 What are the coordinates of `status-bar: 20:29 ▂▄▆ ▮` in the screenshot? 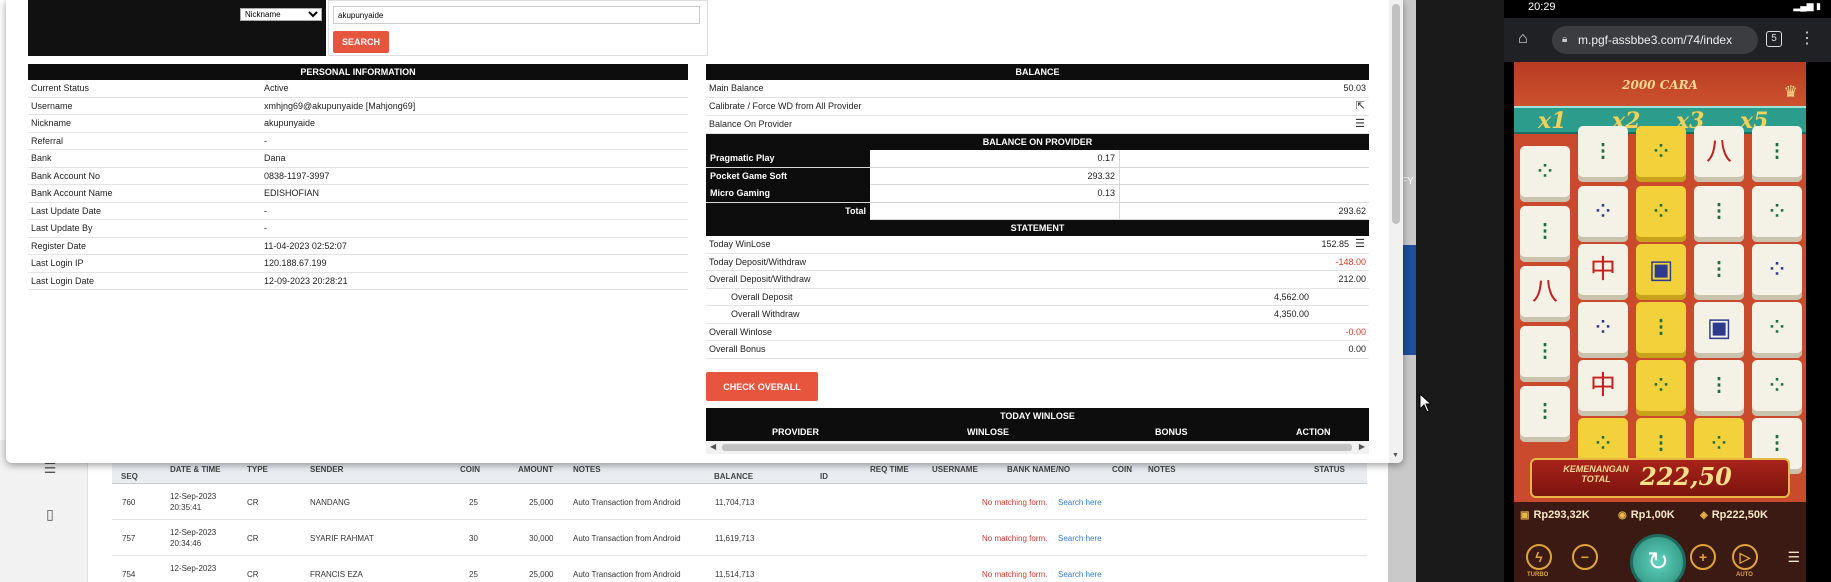 It's located at (1667, 8).